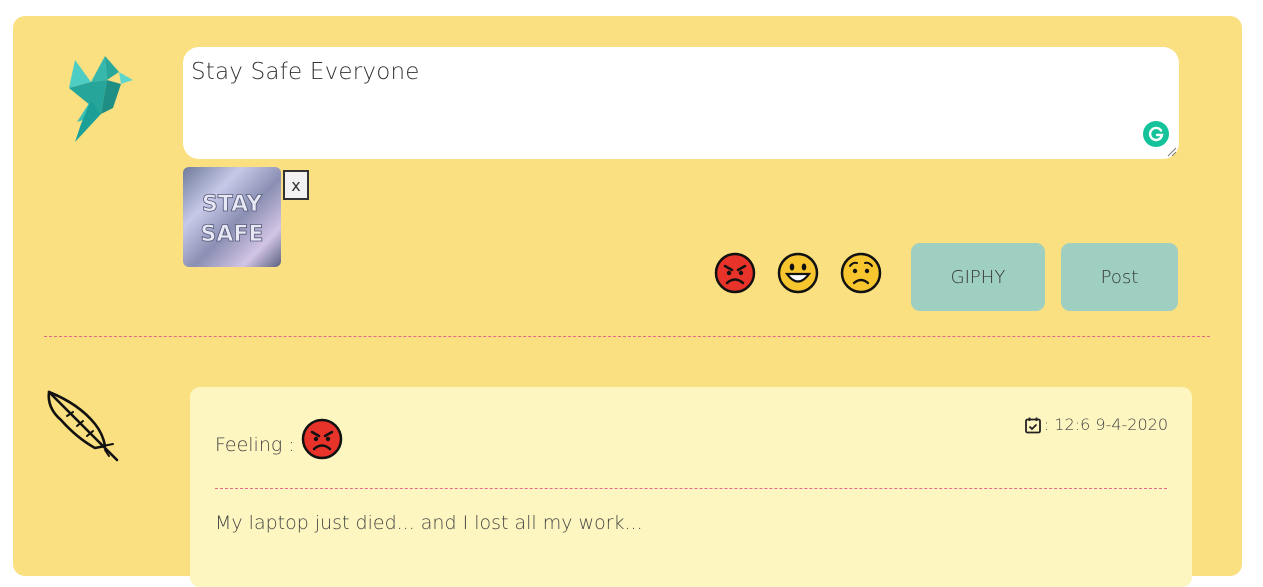 The height and width of the screenshot is (587, 1263). I want to click on attachment-thumbnail: STAY SAFE, so click(232, 217).